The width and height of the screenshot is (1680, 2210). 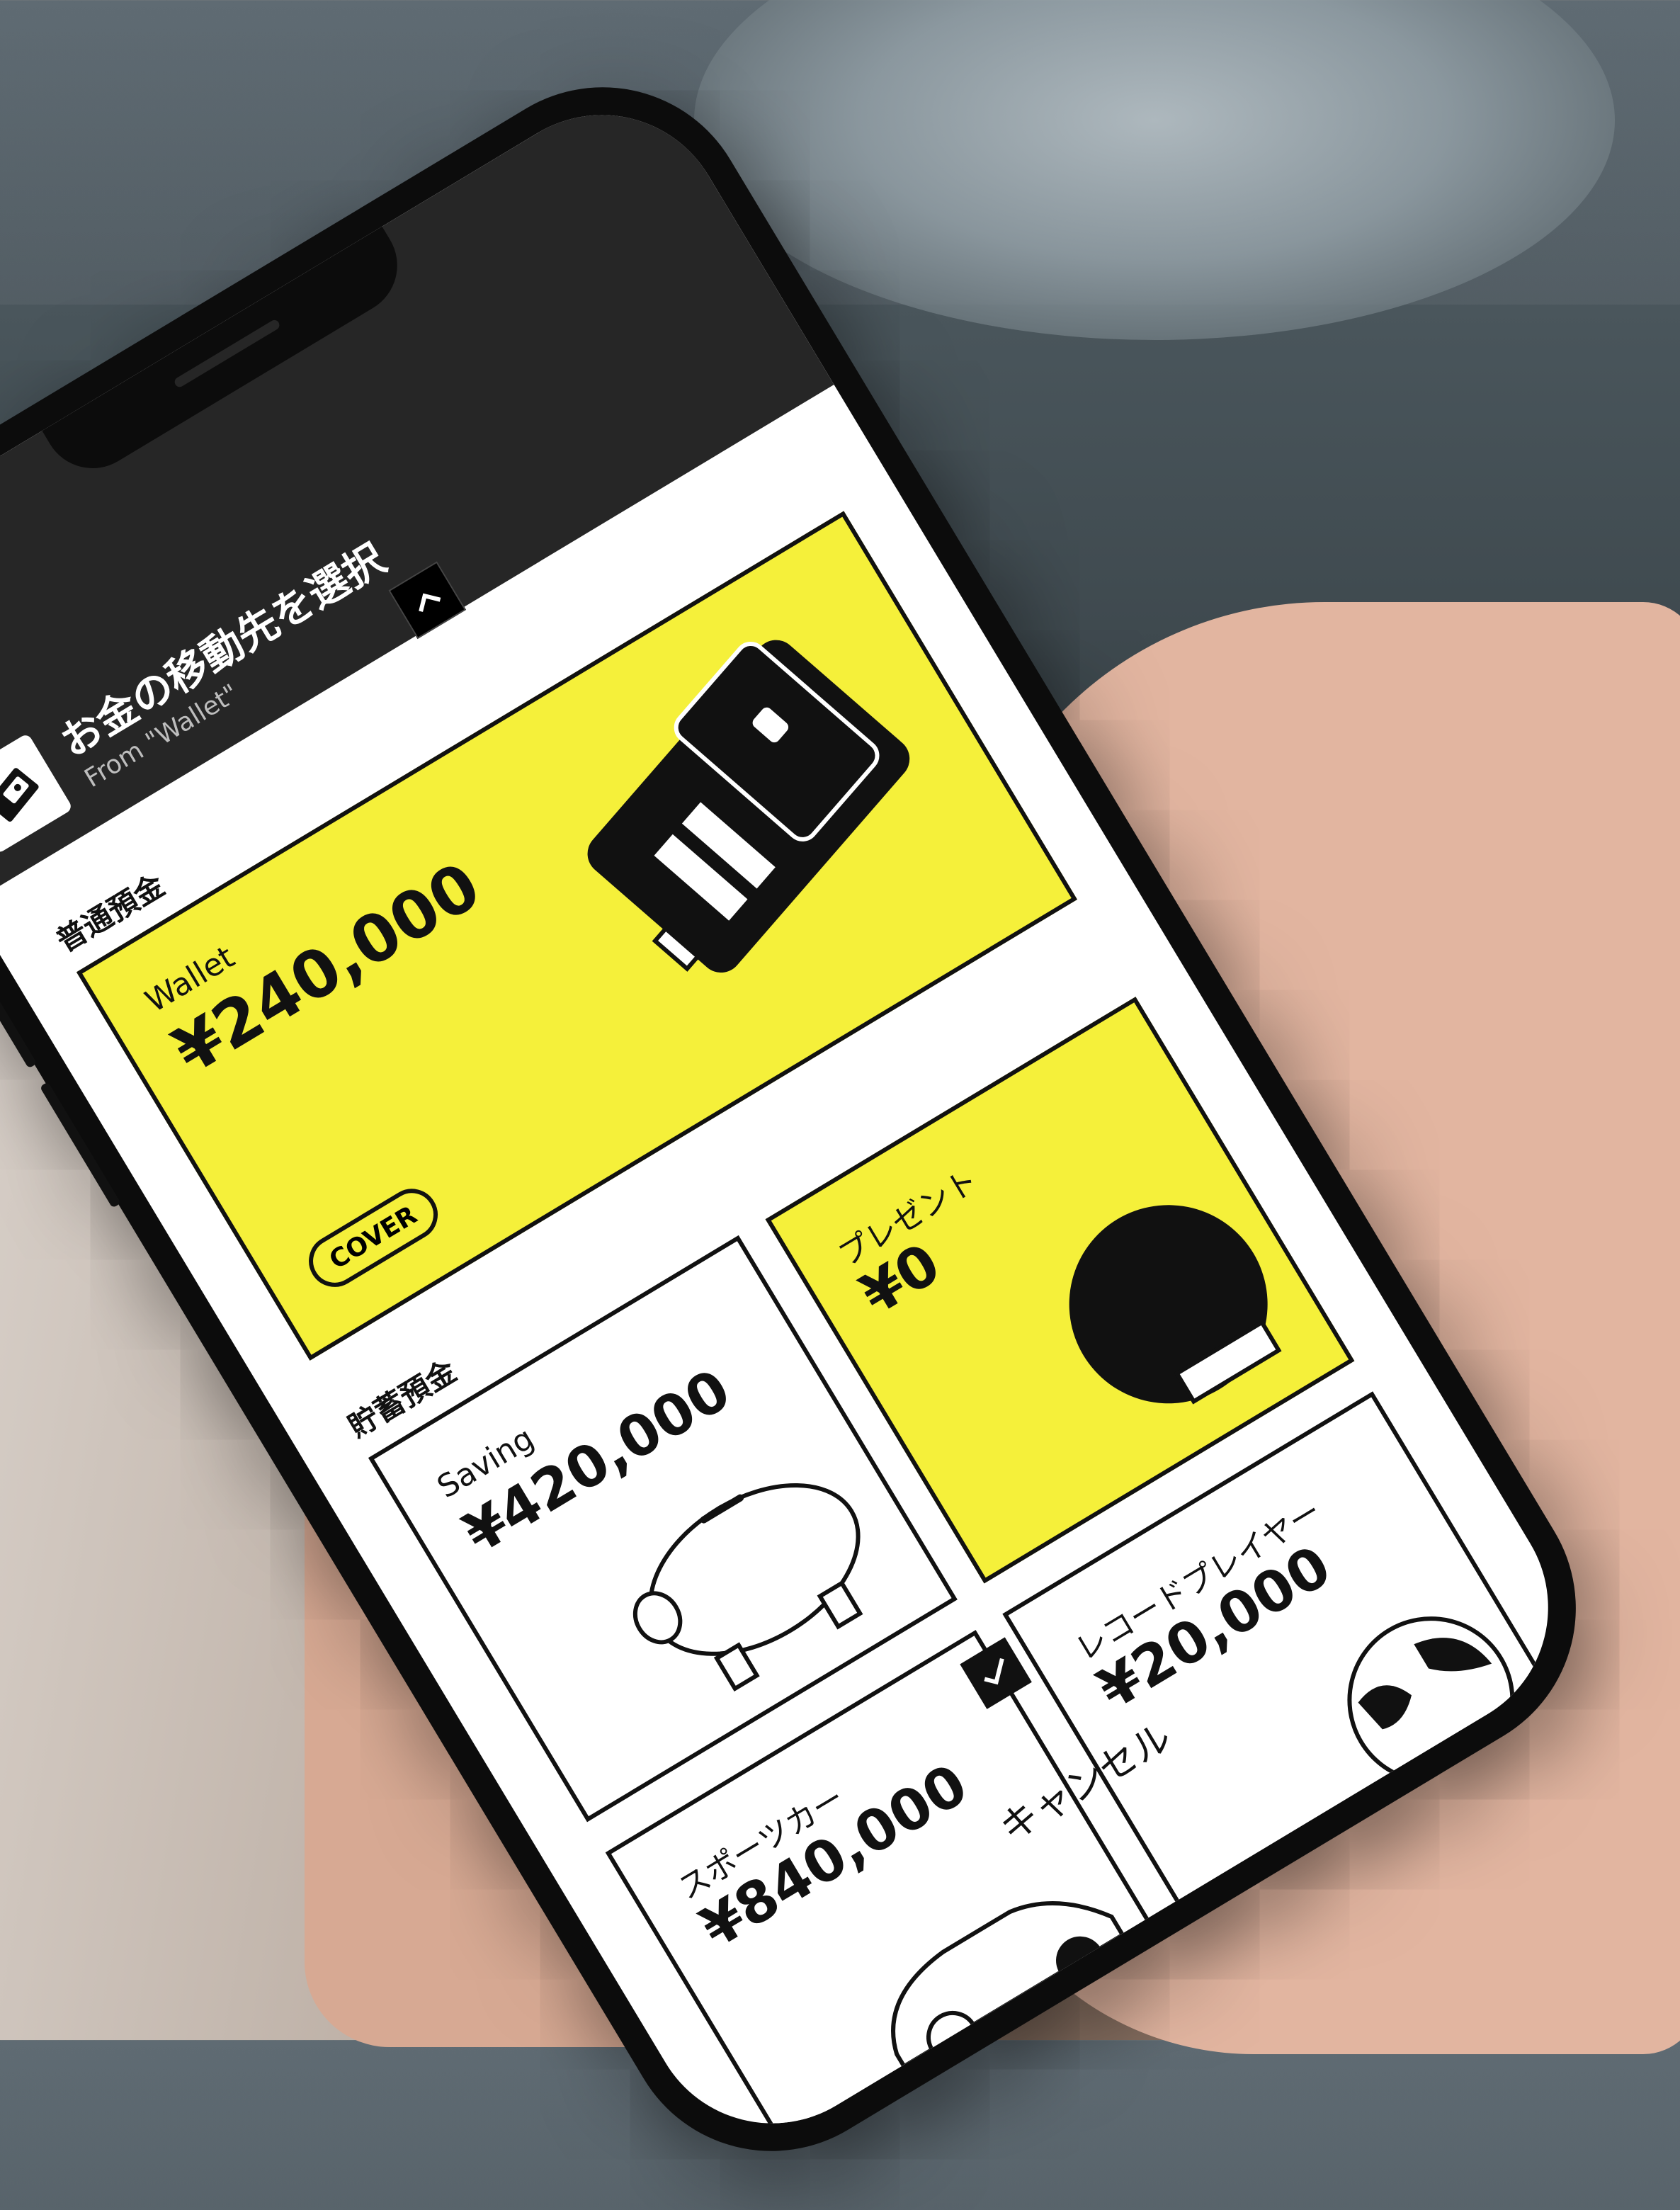 I want to click on cover-badge: COVER, so click(x=374, y=1238).